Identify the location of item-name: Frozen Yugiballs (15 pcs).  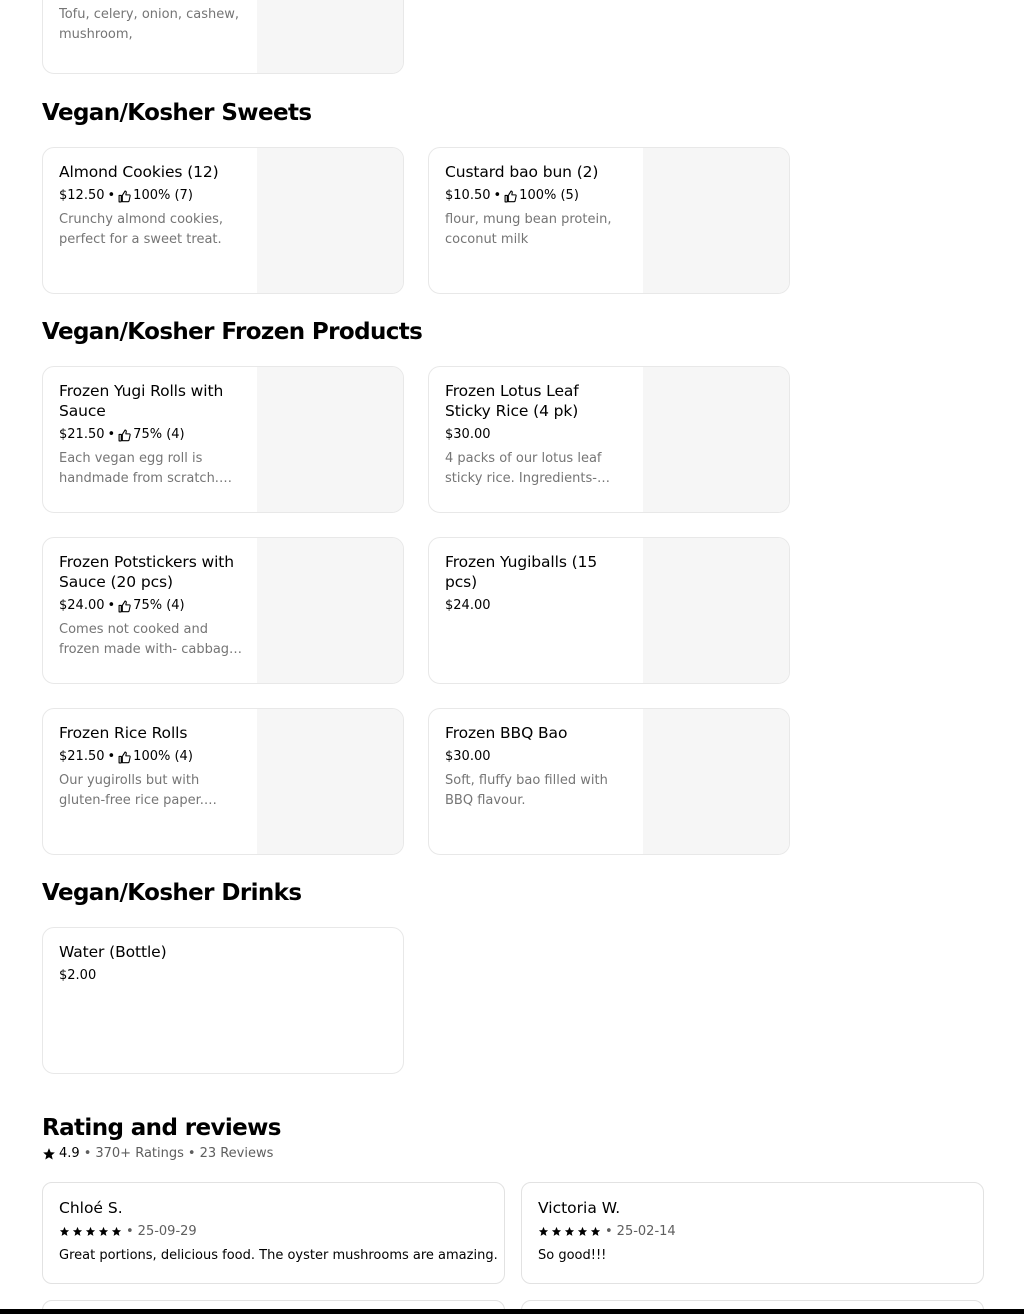
(521, 572).